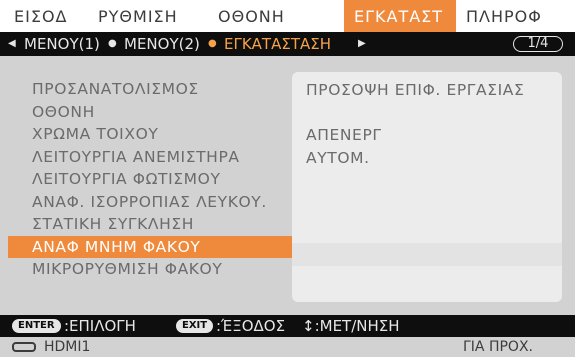  Describe the element at coordinates (351, 326) in the screenshot. I see `move-hint: ↕:ΜΕΤ/ΝΗΣΗ` at that location.